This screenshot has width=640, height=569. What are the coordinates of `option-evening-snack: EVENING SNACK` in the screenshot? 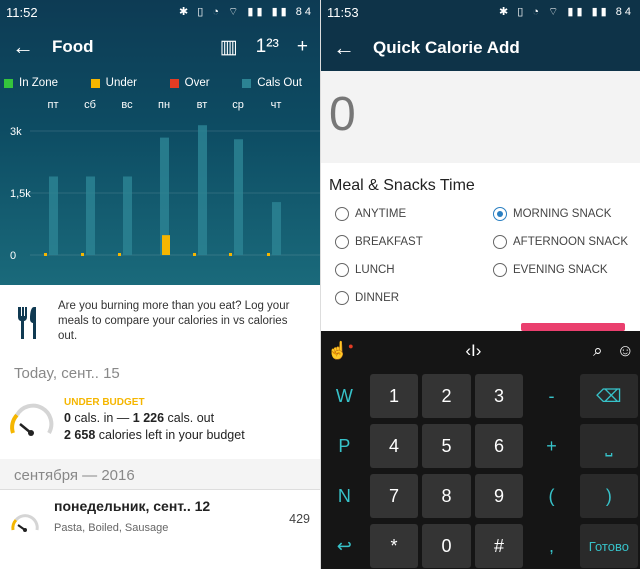 It's located at (563, 270).